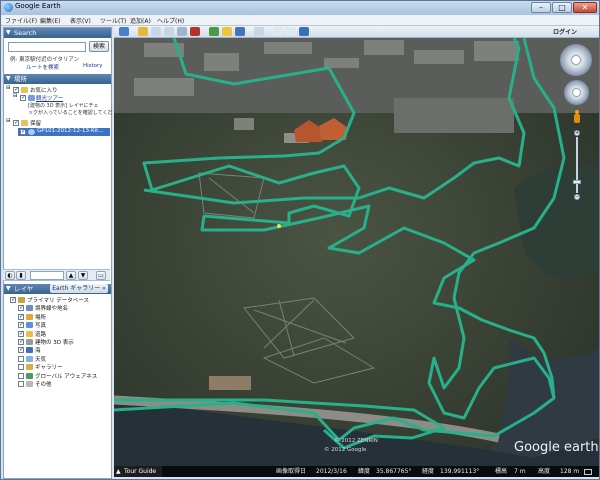 The image size is (600, 480). What do you see at coordinates (93, 66) in the screenshot?
I see `history-link: History` at bounding box center [93, 66].